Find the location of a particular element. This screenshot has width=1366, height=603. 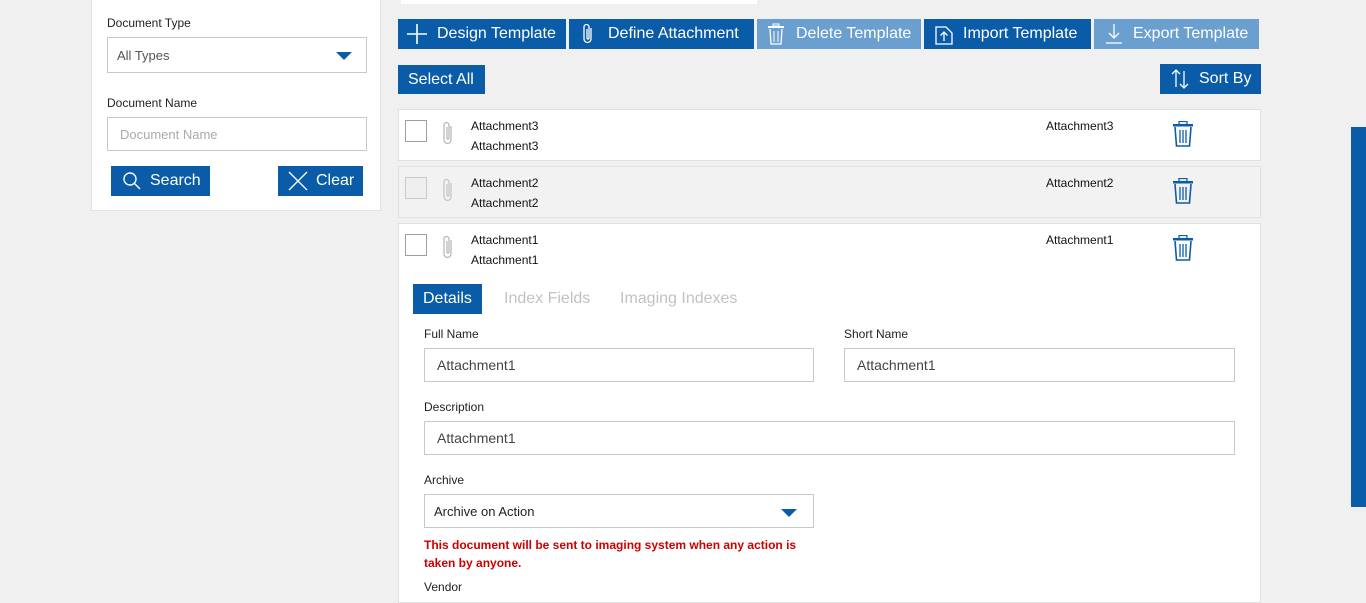

short-name-field: Attachment1 is located at coordinates (1039, 365).